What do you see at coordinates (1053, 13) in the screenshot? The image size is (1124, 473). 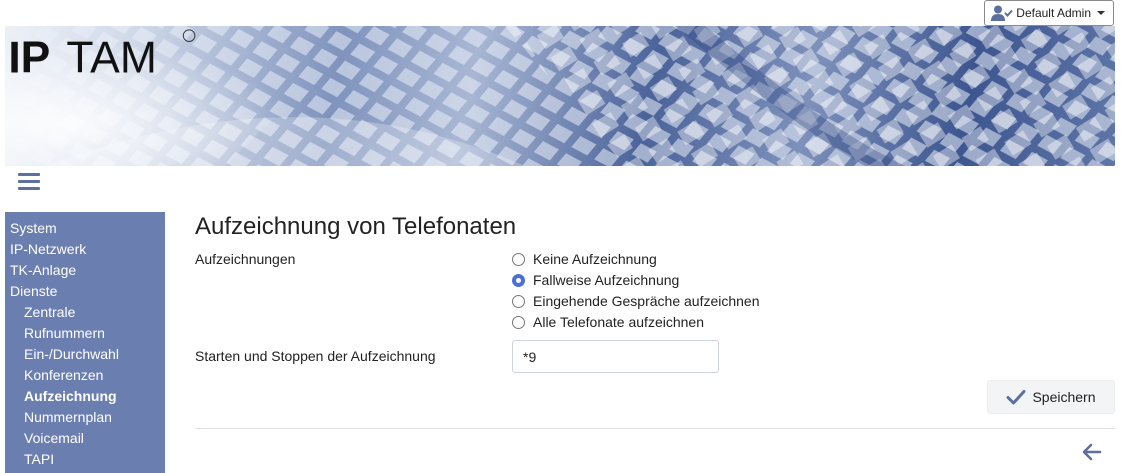 I see `user-menu-label: Default Admin` at bounding box center [1053, 13].